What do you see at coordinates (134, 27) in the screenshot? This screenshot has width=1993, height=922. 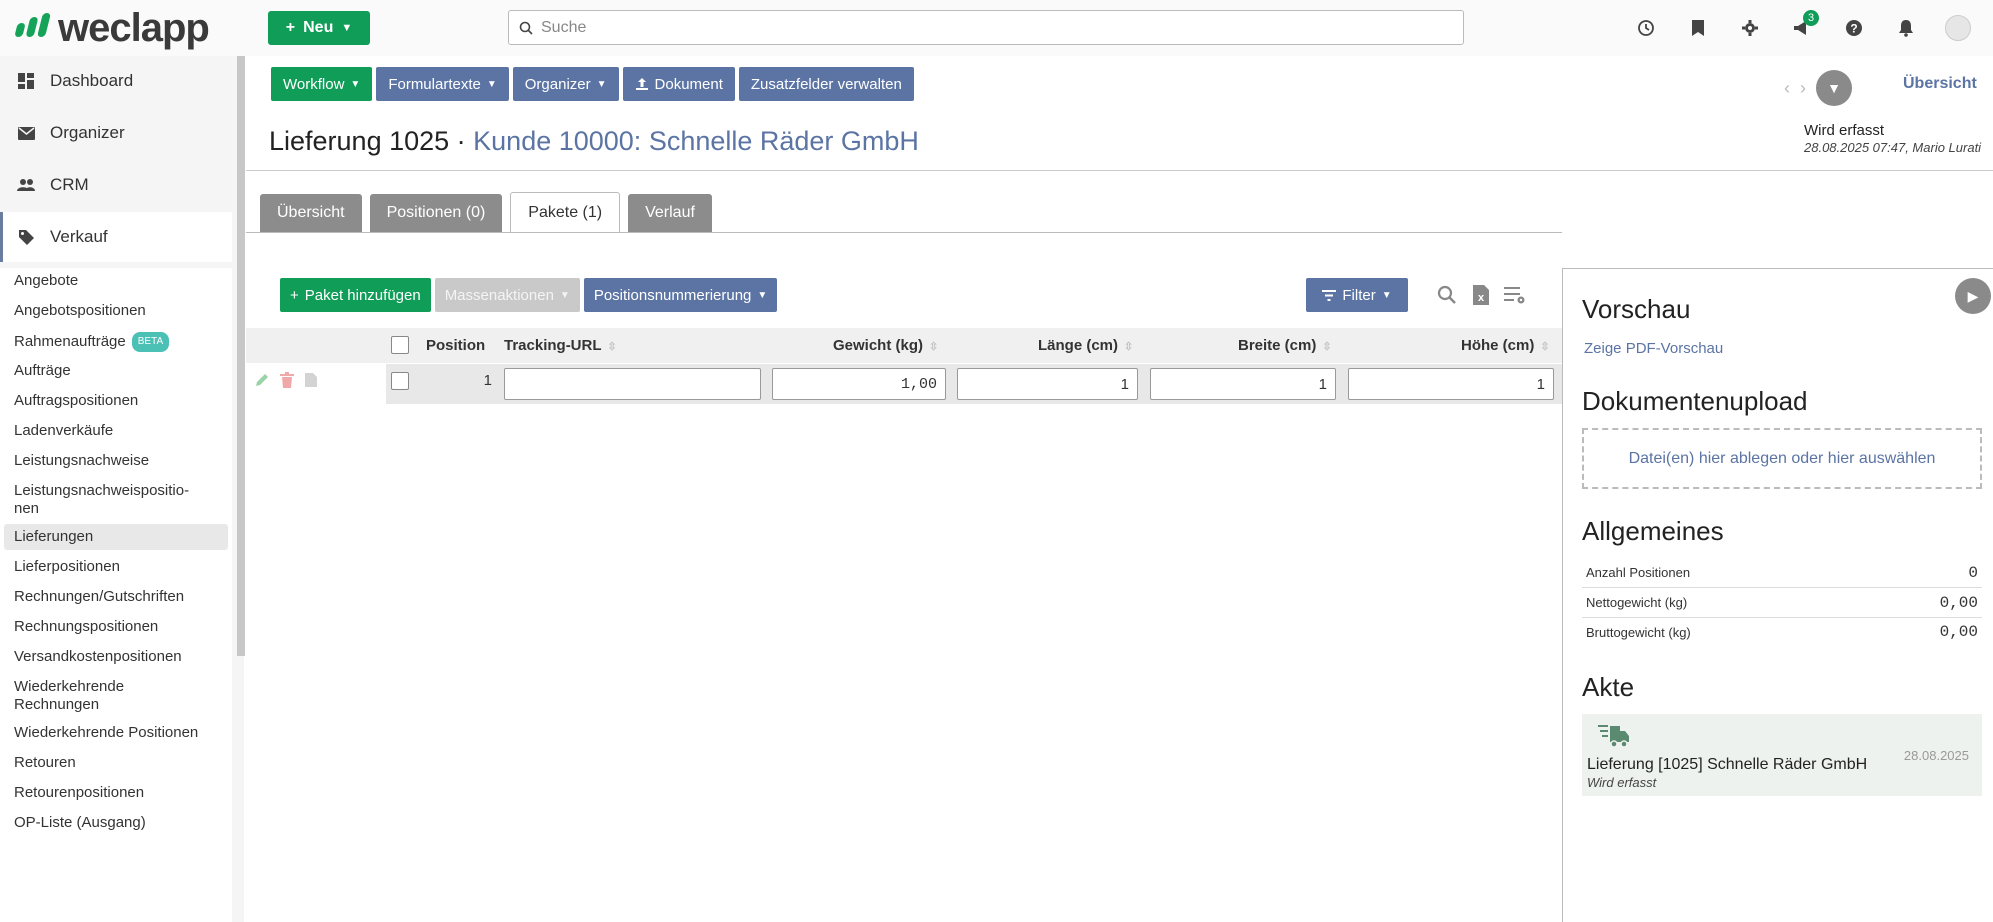 I see `logo-text: weclapp` at bounding box center [134, 27].